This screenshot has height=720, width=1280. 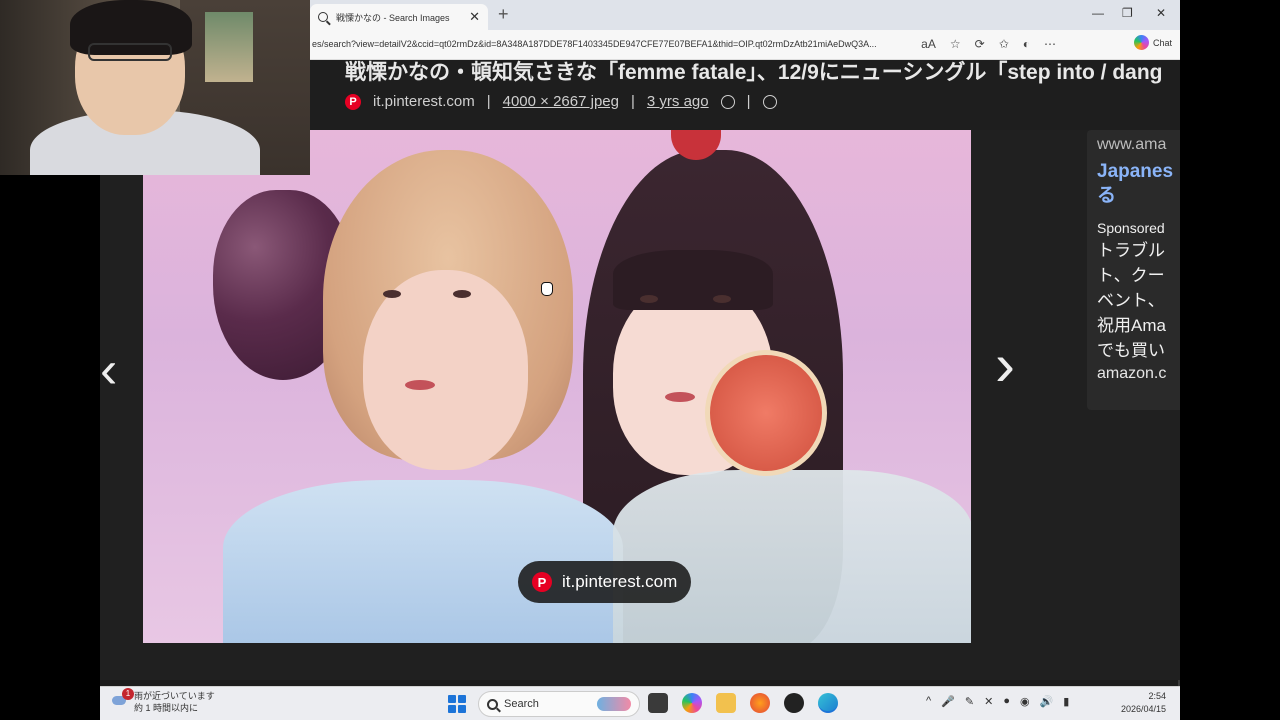 I want to click on recording-app-icon, so click(x=794, y=703).